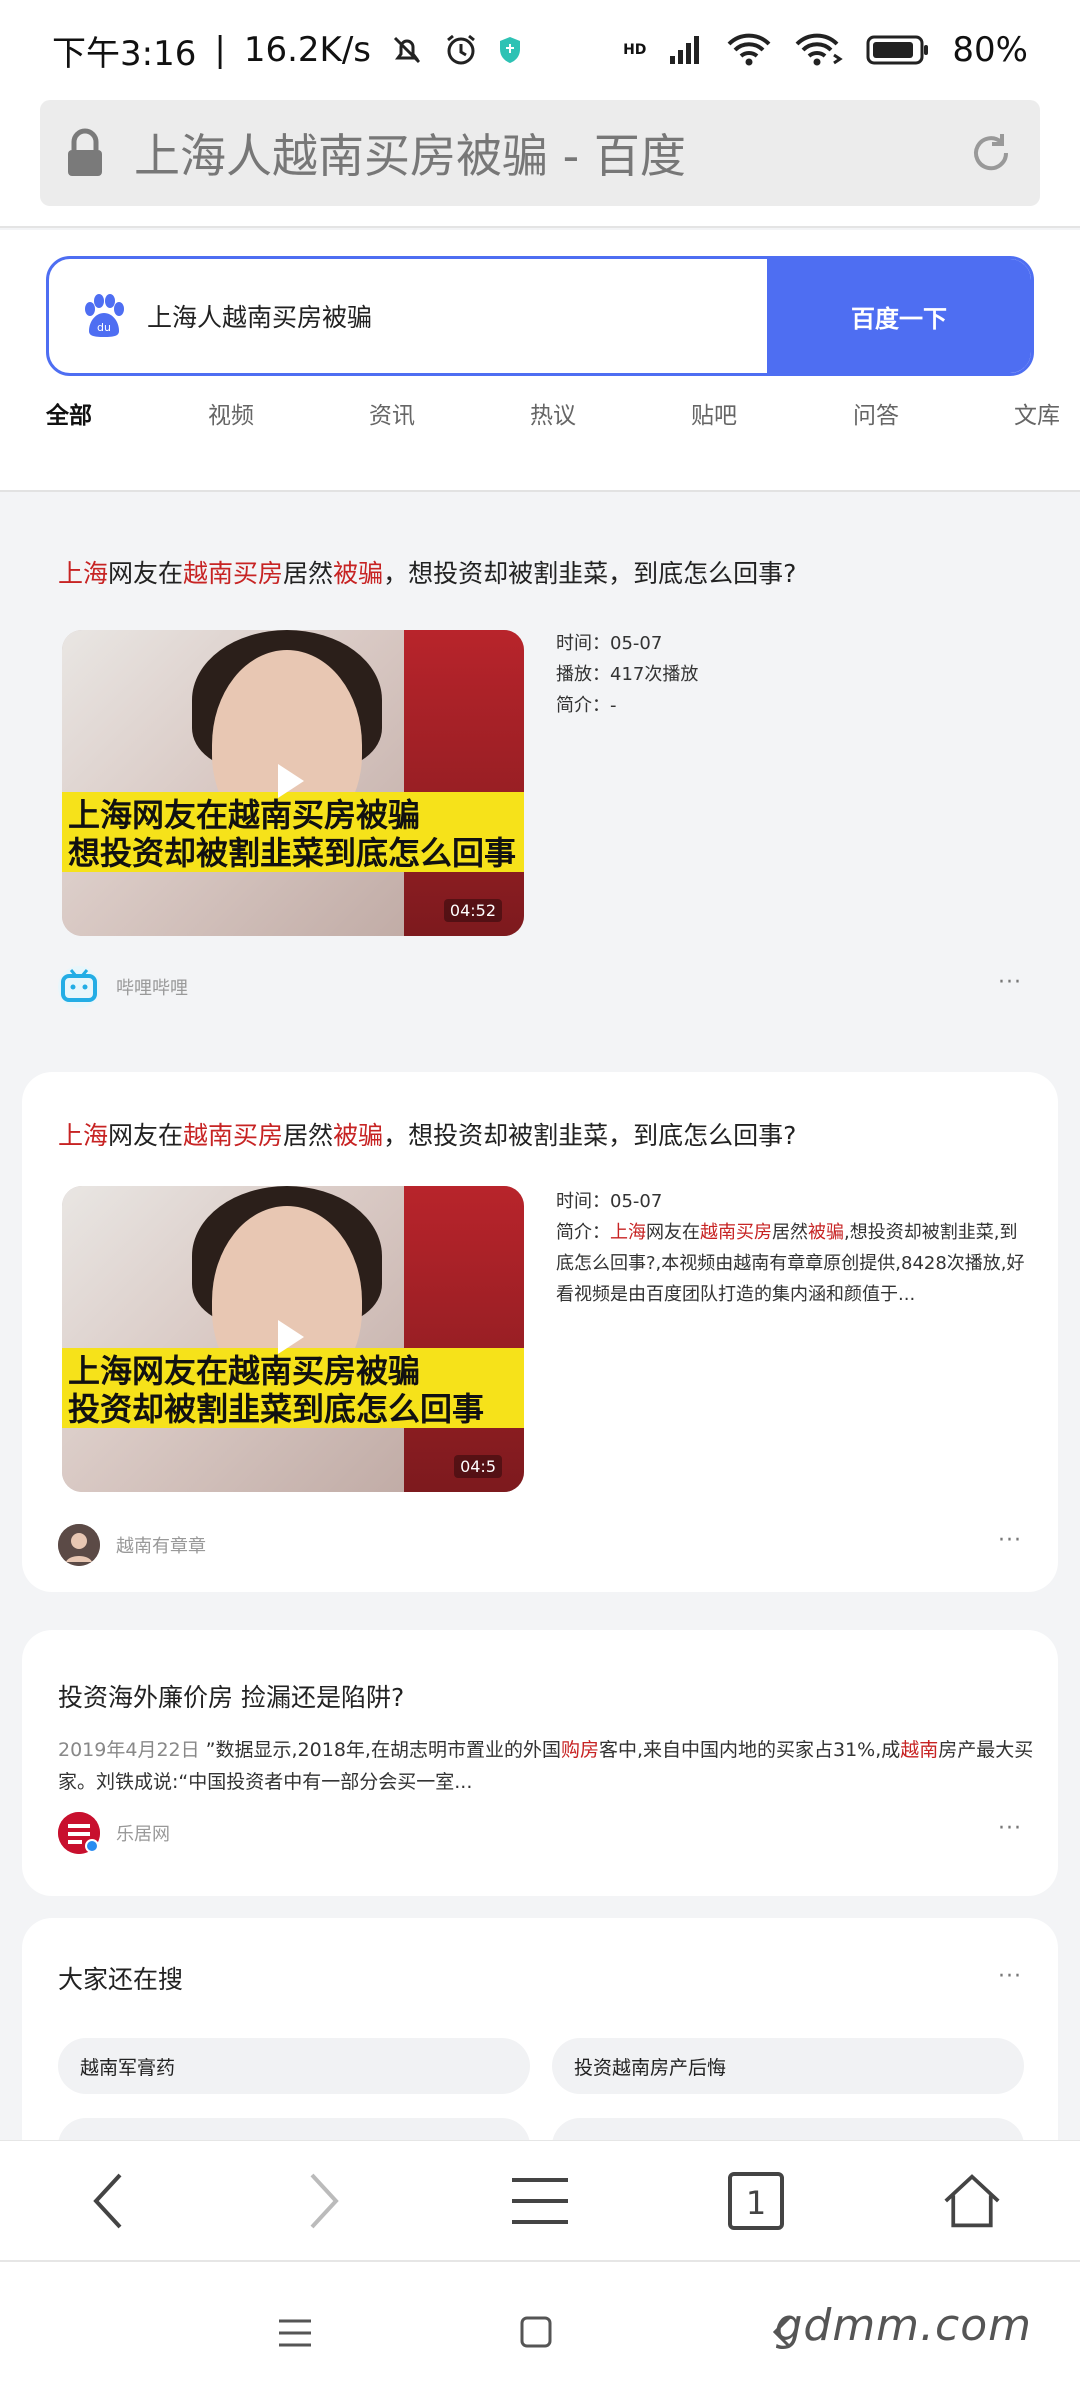 Image resolution: width=1080 pixels, height=2400 pixels. Describe the element at coordinates (408, 316) in the screenshot. I see `search-input: du 上海人越南买房被骗` at that location.